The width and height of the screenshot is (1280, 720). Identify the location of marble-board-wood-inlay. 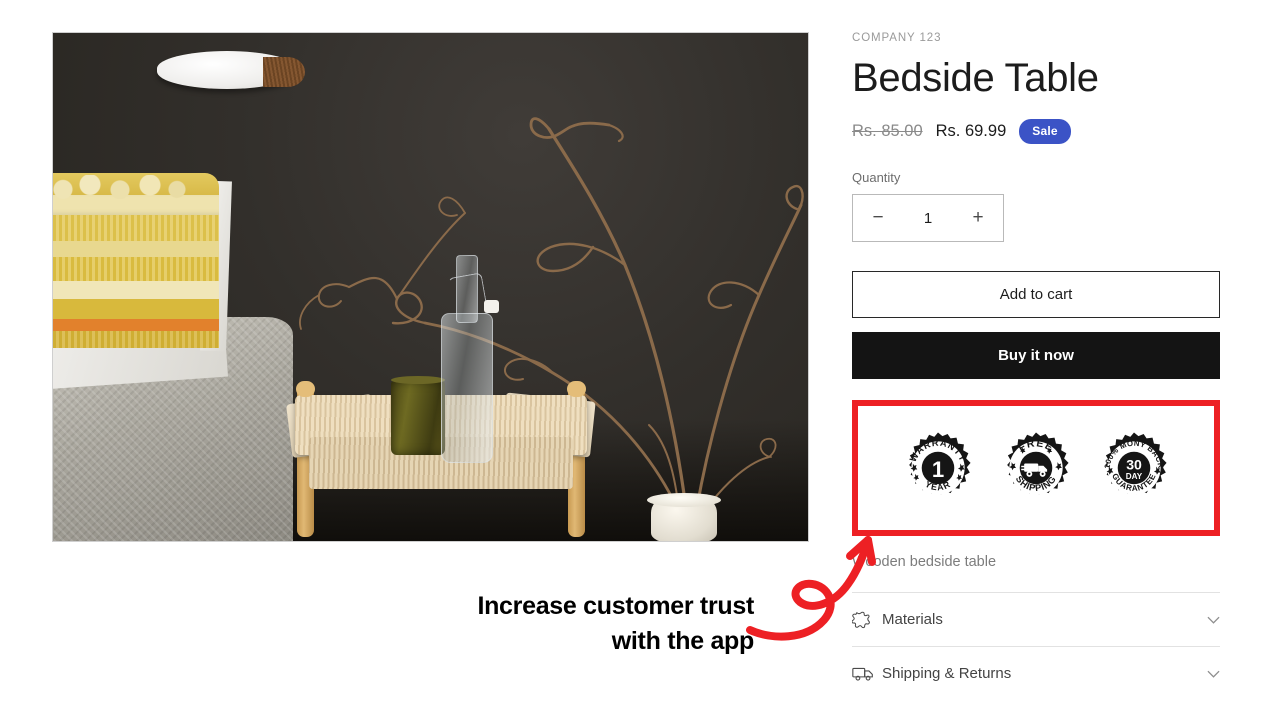
(284, 72).